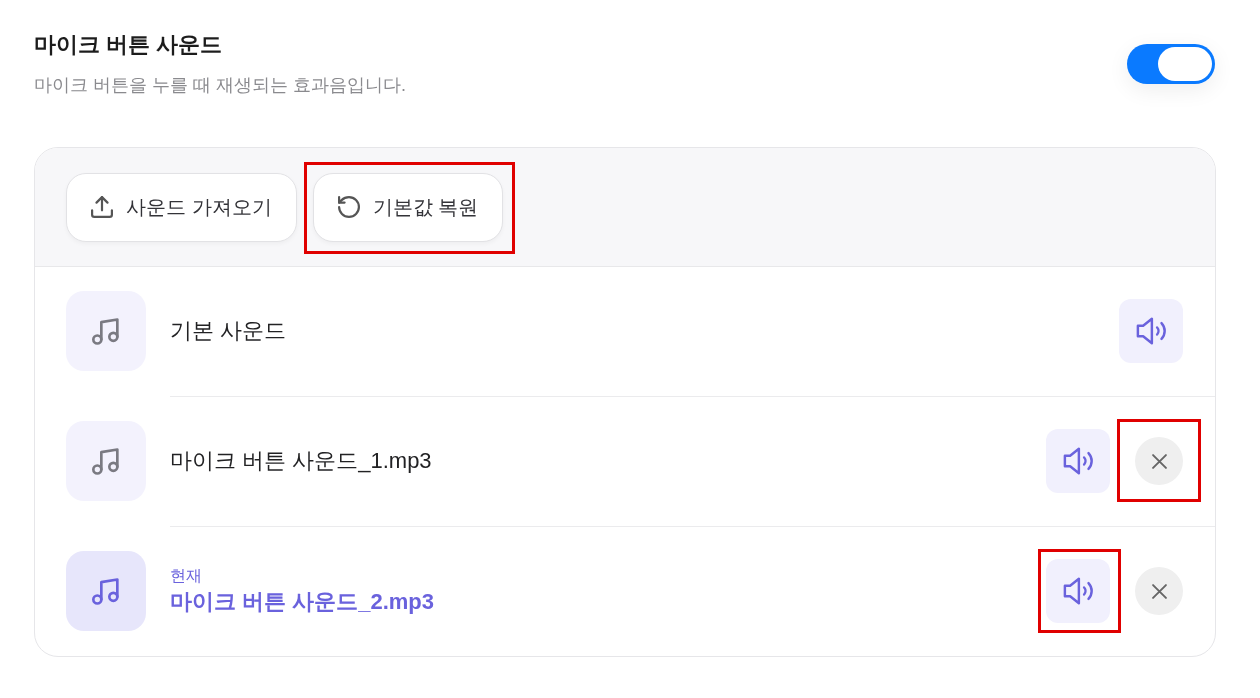  I want to click on sound-name: 마이크 버튼 사운드_1.mp3, so click(301, 461).